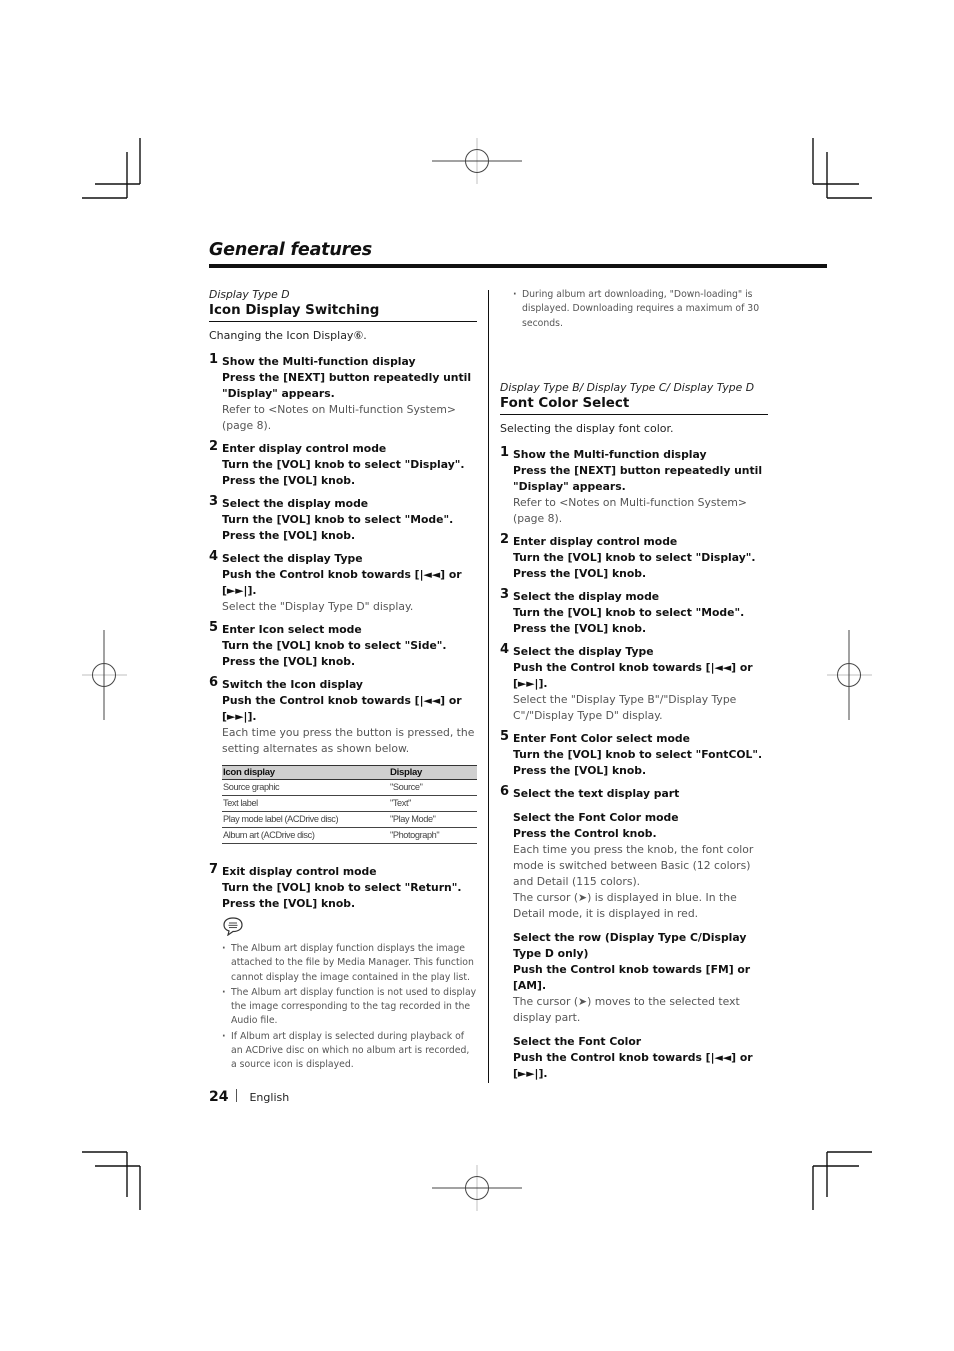 This screenshot has width=954, height=1351. I want to click on step-title: Enter Icon select mode, so click(292, 629).